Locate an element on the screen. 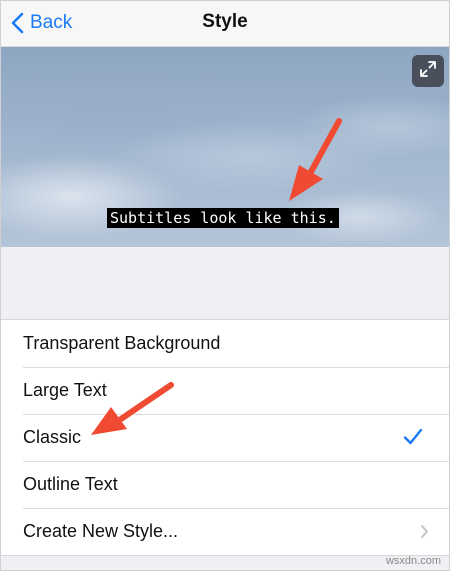 This screenshot has width=450, height=571. checkmark-icon is located at coordinates (413, 439).